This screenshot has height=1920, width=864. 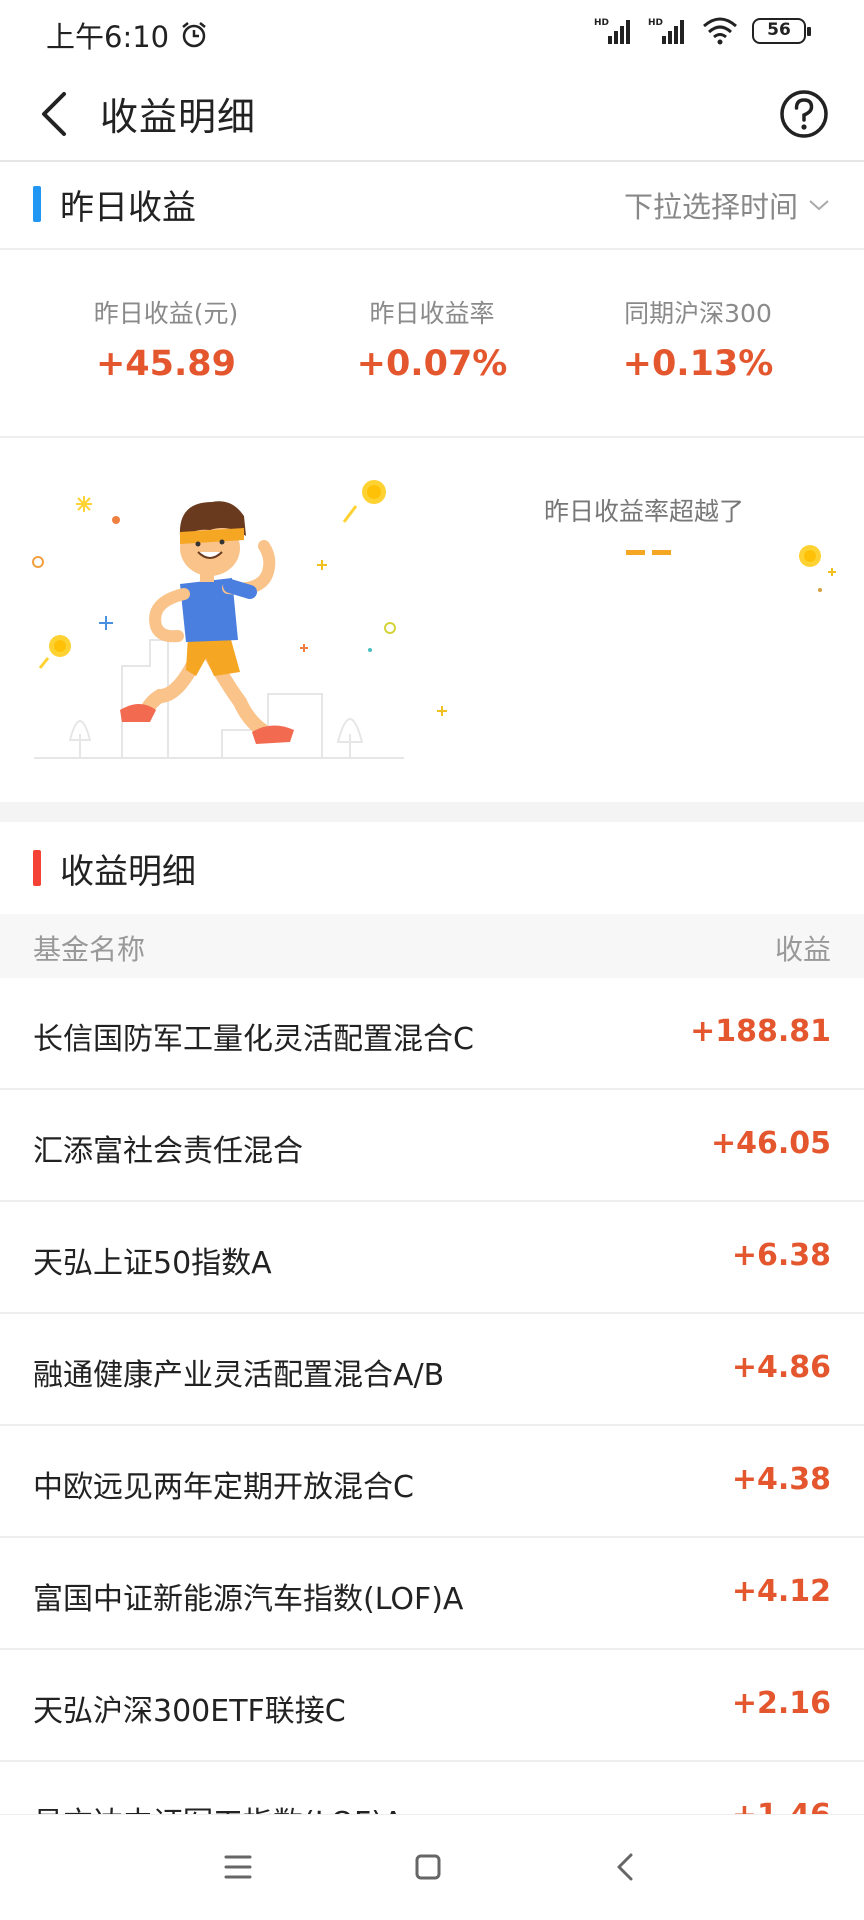 What do you see at coordinates (781, 31) in the screenshot?
I see `battery-indicator: 56` at bounding box center [781, 31].